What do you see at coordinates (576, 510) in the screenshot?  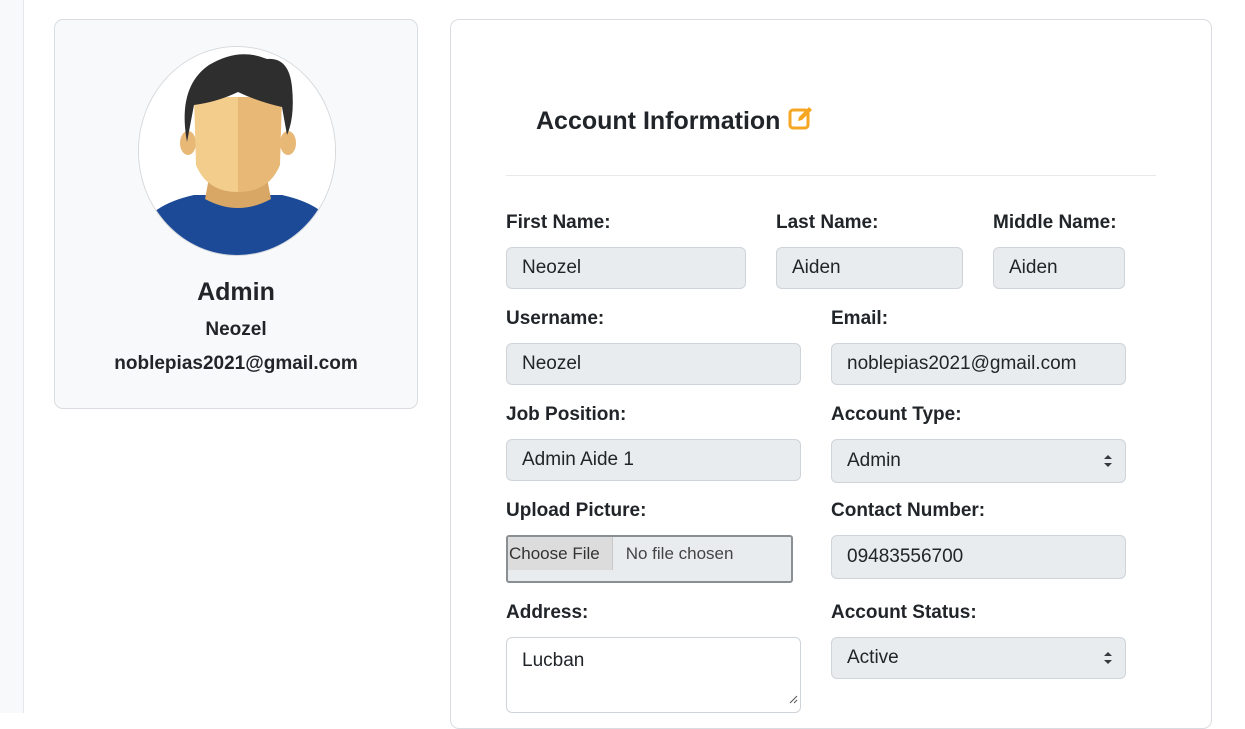 I see `upload-picture-label: Upload Picture:` at bounding box center [576, 510].